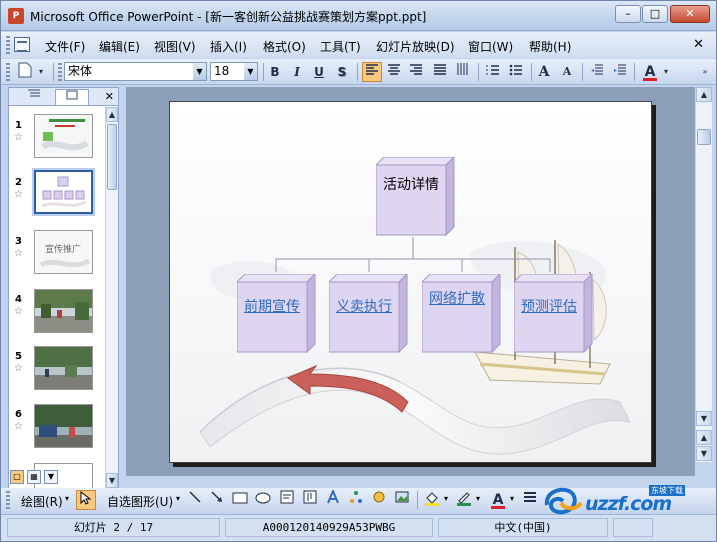 This screenshot has height=542, width=717. Describe the element at coordinates (698, 44) in the screenshot. I see `close-document-icon: ✕` at that location.